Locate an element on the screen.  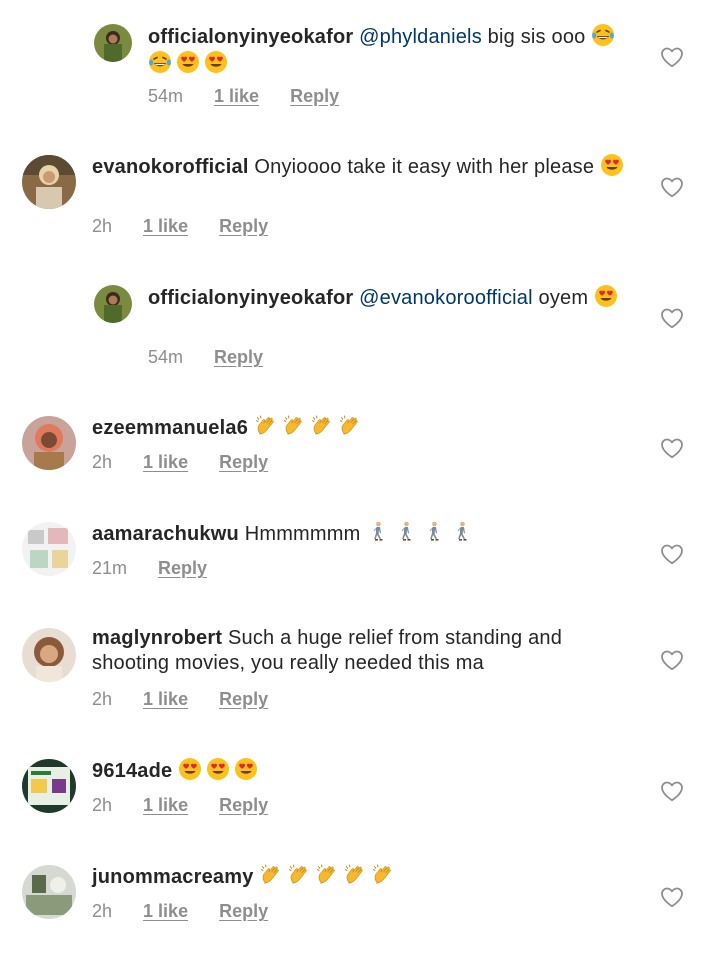
comment-body: junommacreamy is located at coordinates (361, 876).